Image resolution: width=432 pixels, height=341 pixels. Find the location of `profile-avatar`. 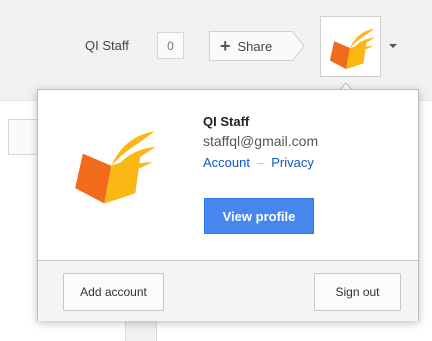

profile-avatar is located at coordinates (113, 164).